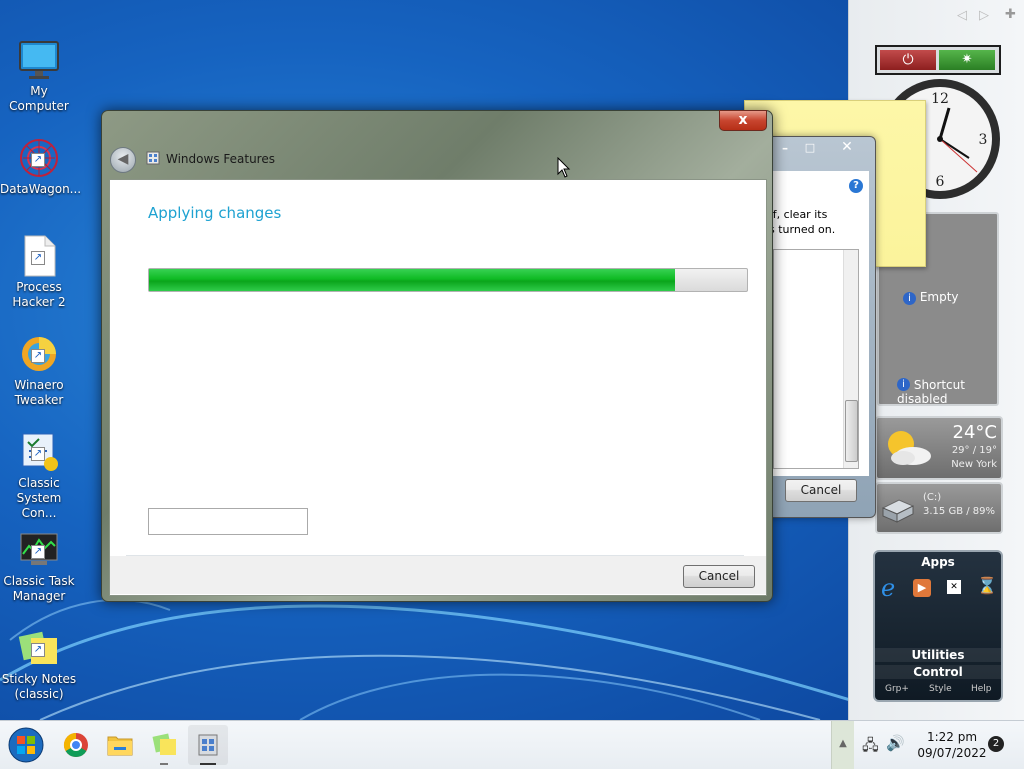 This screenshot has height=769, width=1024. Describe the element at coordinates (719, 576) in the screenshot. I see `cancel-button: Cancel` at that location.